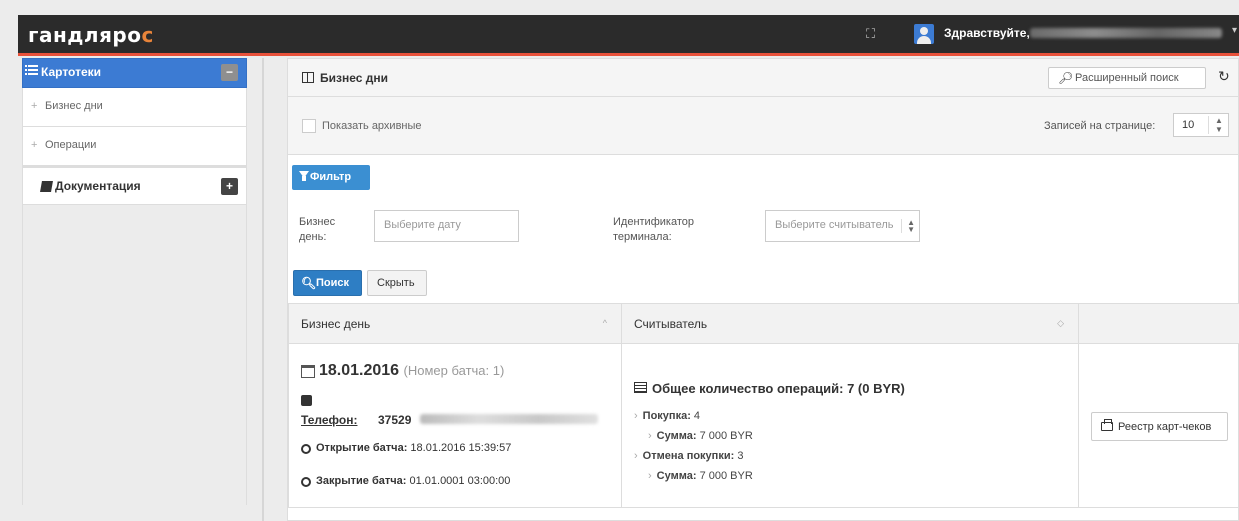 The height and width of the screenshot is (521, 1239). I want to click on card-receipts-registry-button: Реестр карт-чеков, so click(1159, 426).